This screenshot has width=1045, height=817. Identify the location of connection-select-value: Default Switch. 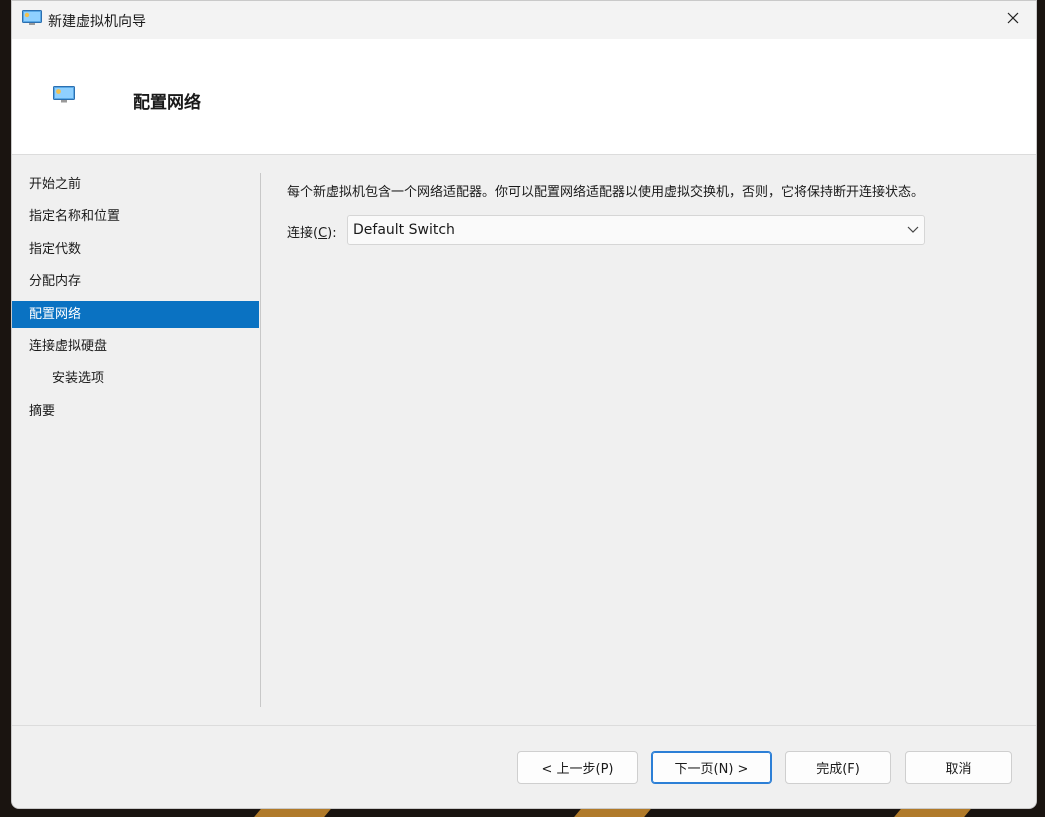
(404, 230).